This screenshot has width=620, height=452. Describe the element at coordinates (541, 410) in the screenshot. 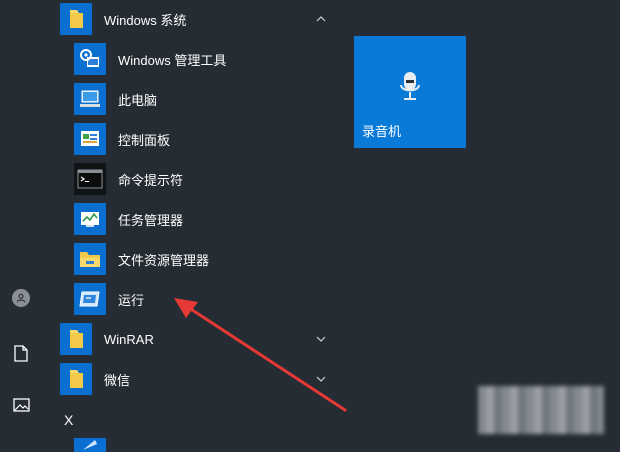

I see `watermark-blur` at that location.